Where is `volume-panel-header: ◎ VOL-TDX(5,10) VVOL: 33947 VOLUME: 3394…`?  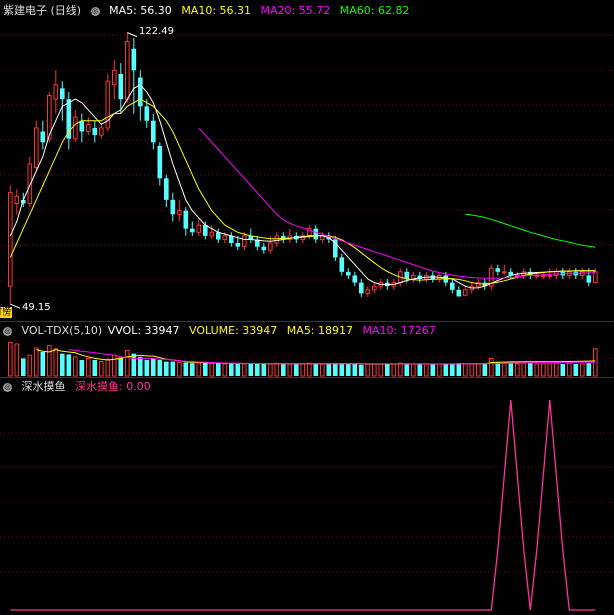
volume-panel-header: ◎ VOL-TDX(5,10) VVOL: 33947 VOLUME: 3394… is located at coordinates (222, 331).